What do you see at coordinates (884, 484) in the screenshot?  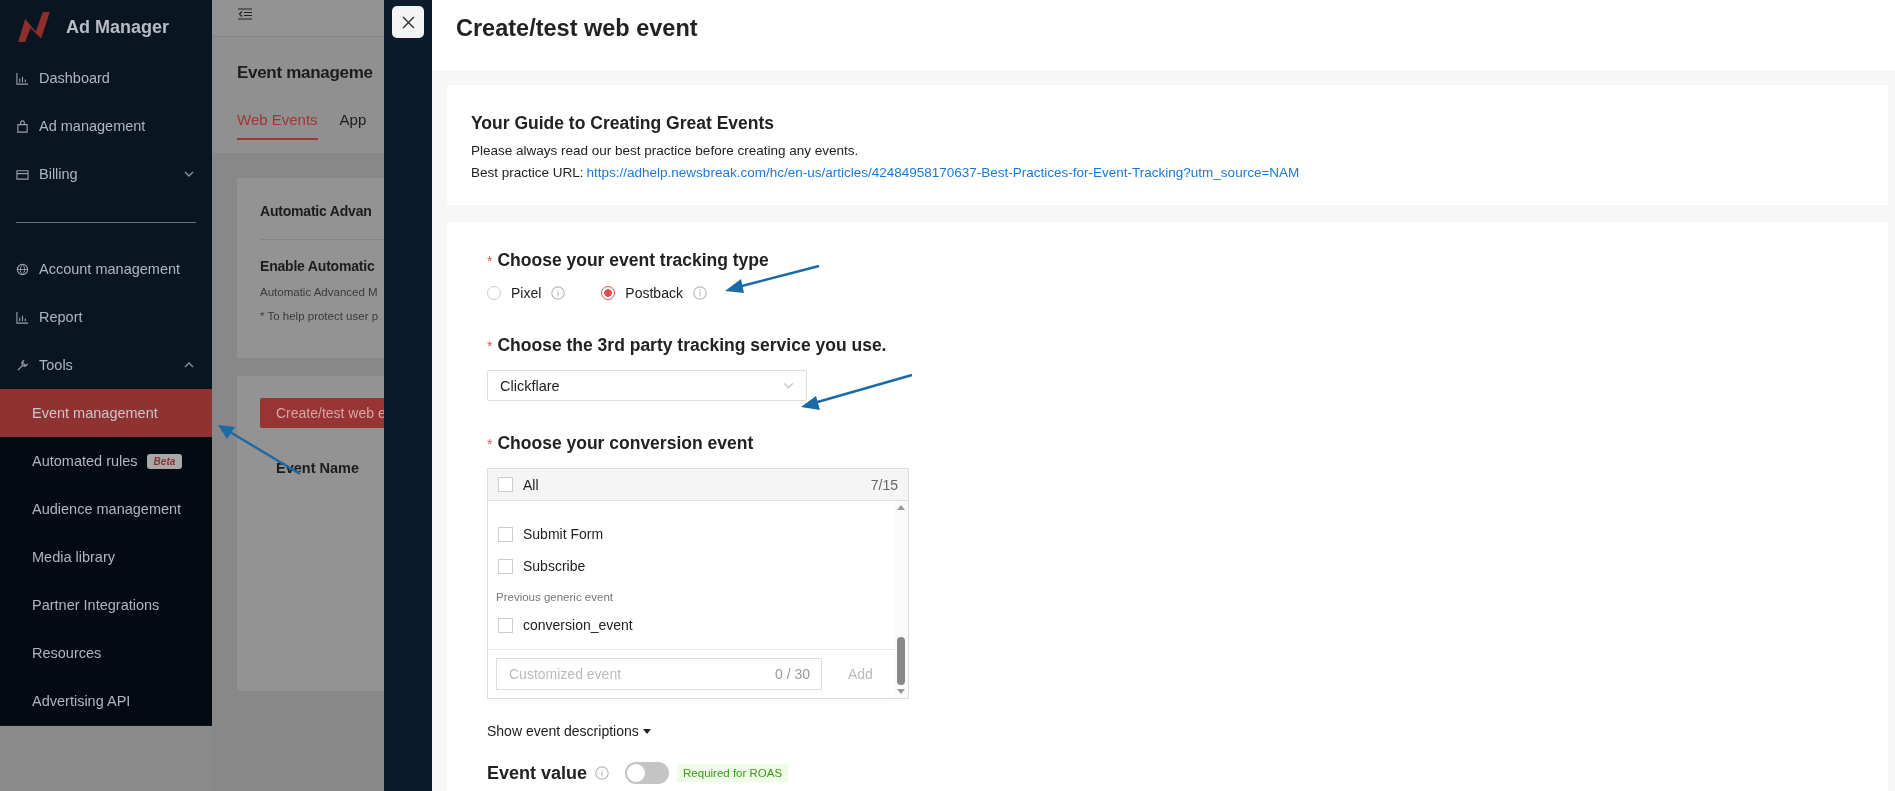 I see `selection-count: 7/15` at bounding box center [884, 484].